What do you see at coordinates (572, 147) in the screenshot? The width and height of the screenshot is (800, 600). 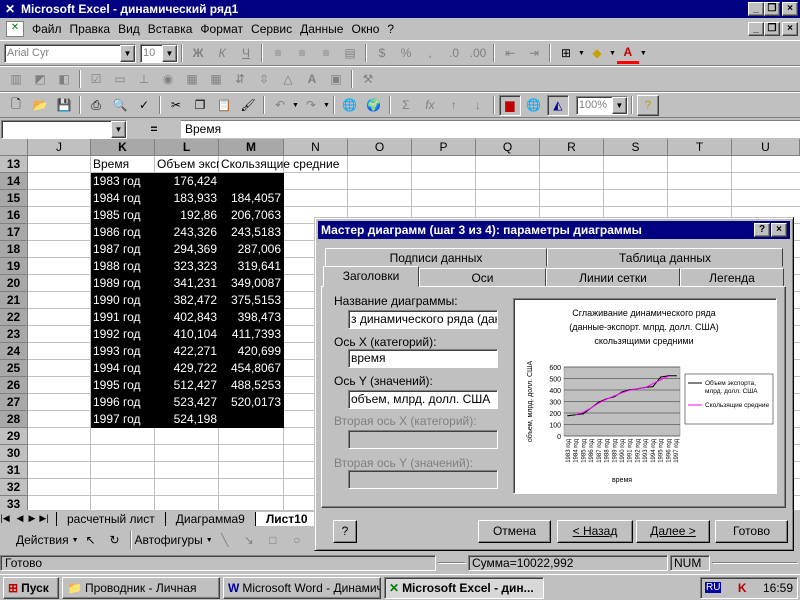 I see `col-header: R` at bounding box center [572, 147].